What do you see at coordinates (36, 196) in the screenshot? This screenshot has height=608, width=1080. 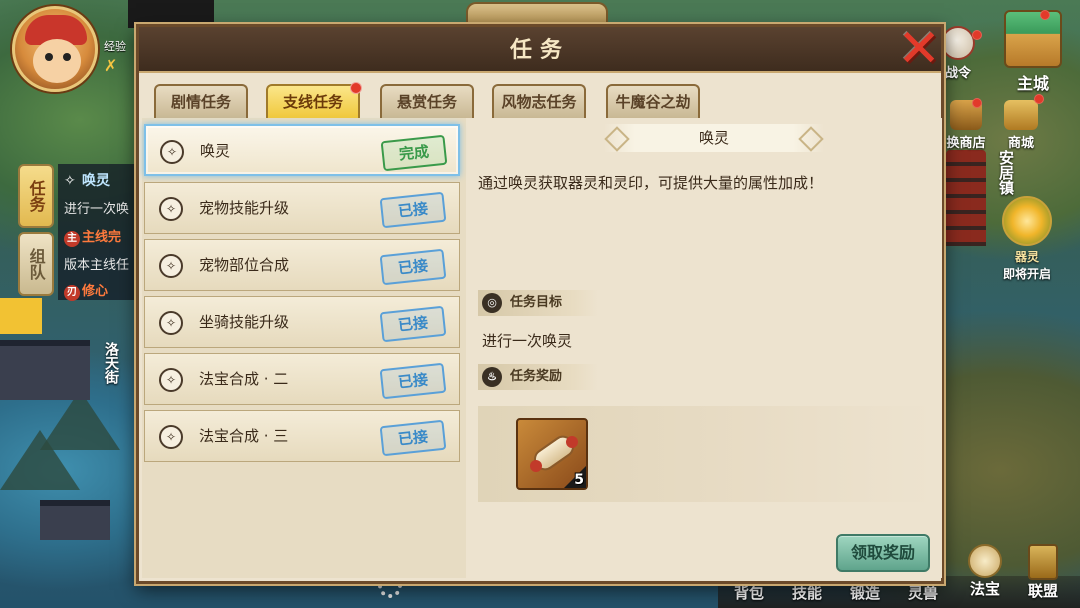 I see `side-tab-tasks: 任务` at bounding box center [36, 196].